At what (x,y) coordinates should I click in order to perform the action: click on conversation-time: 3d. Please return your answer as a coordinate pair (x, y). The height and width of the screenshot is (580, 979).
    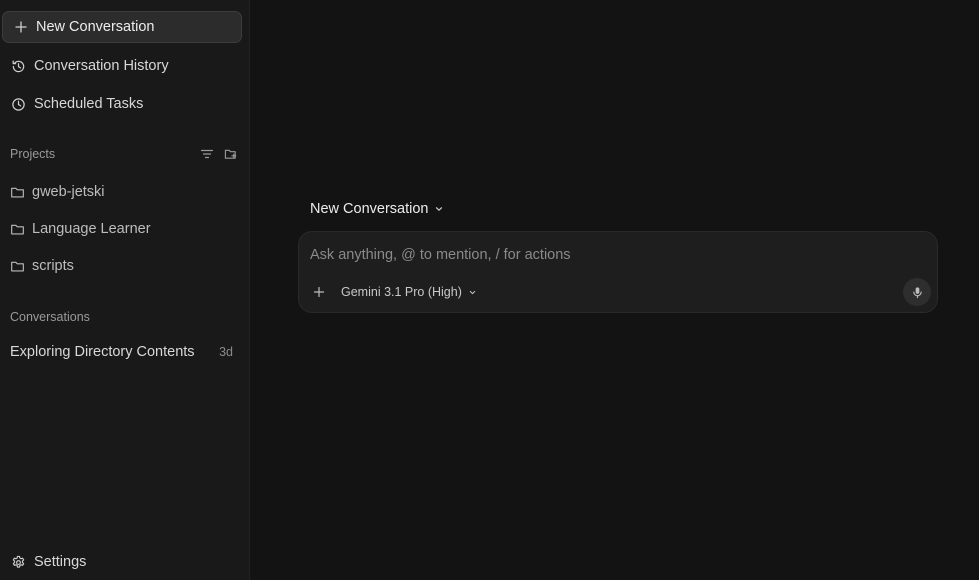
    Looking at the image, I should click on (226, 352).